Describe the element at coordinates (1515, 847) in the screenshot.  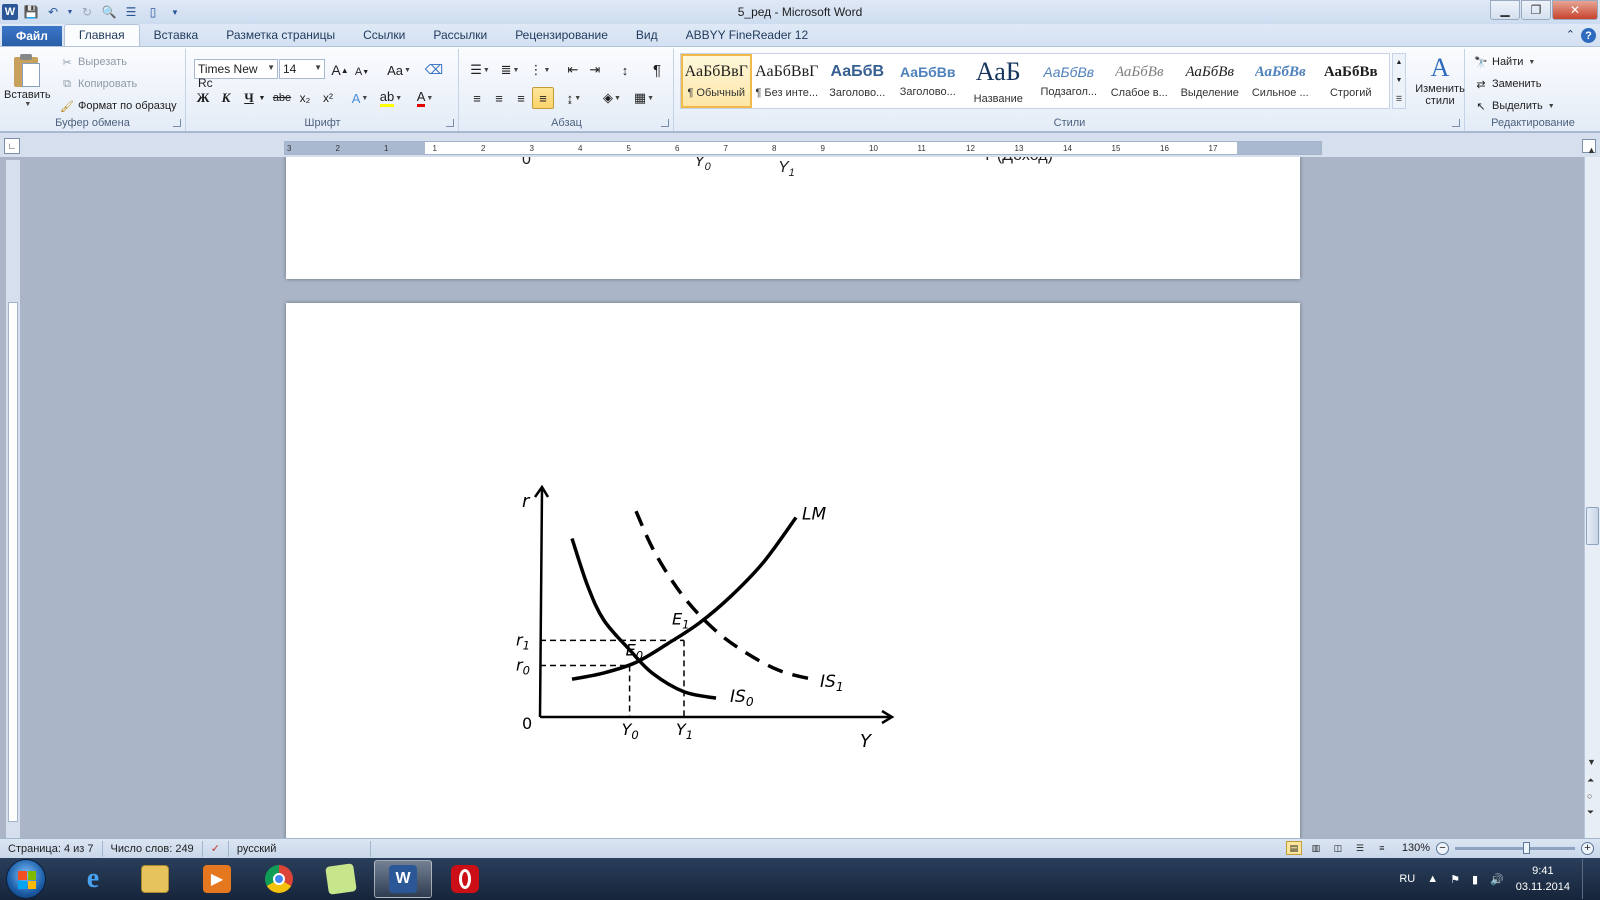
I see `zoom-slider` at that location.